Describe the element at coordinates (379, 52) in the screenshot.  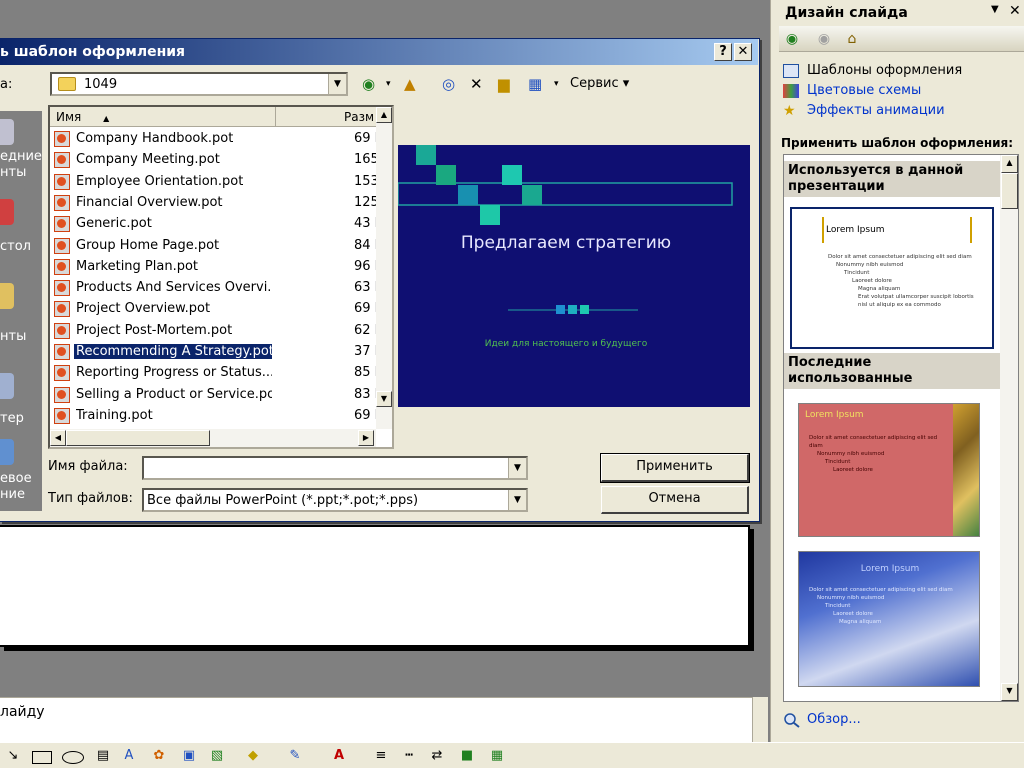
I see `dialog-titlebar: ь шаблон оформления ? ✕` at that location.